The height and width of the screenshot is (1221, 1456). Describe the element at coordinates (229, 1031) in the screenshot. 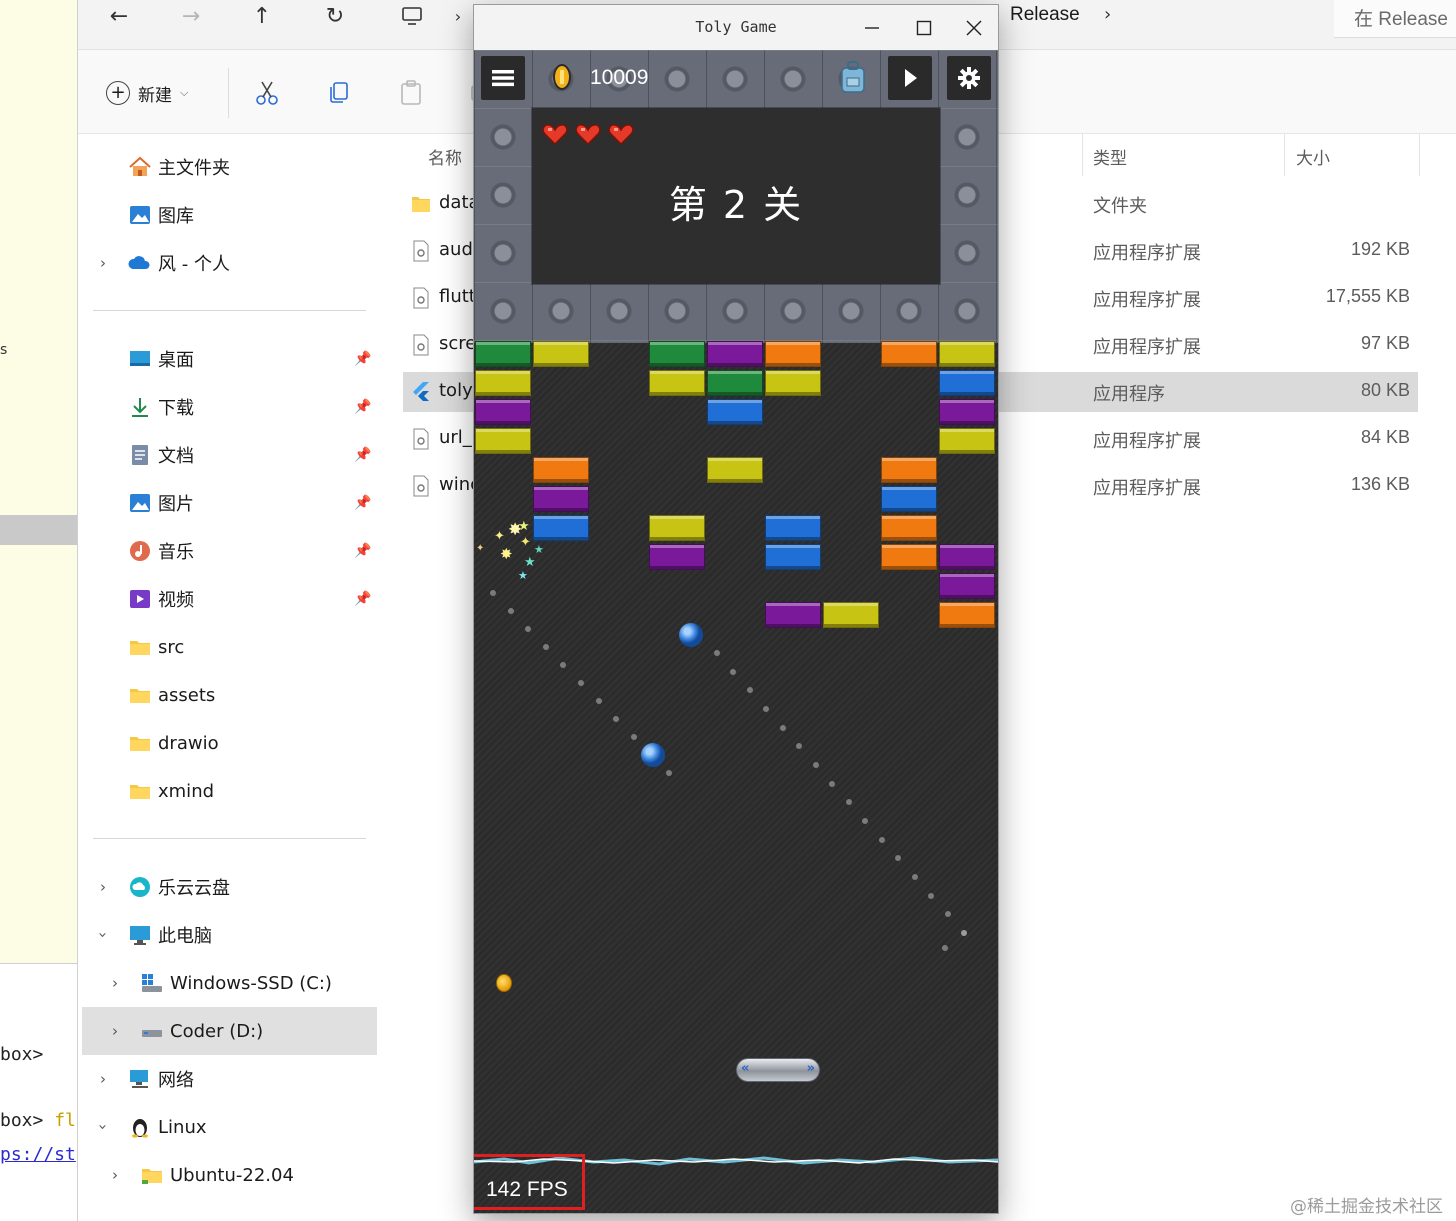

I see `nav-item-drive-d: › Coder (D:)` at that location.